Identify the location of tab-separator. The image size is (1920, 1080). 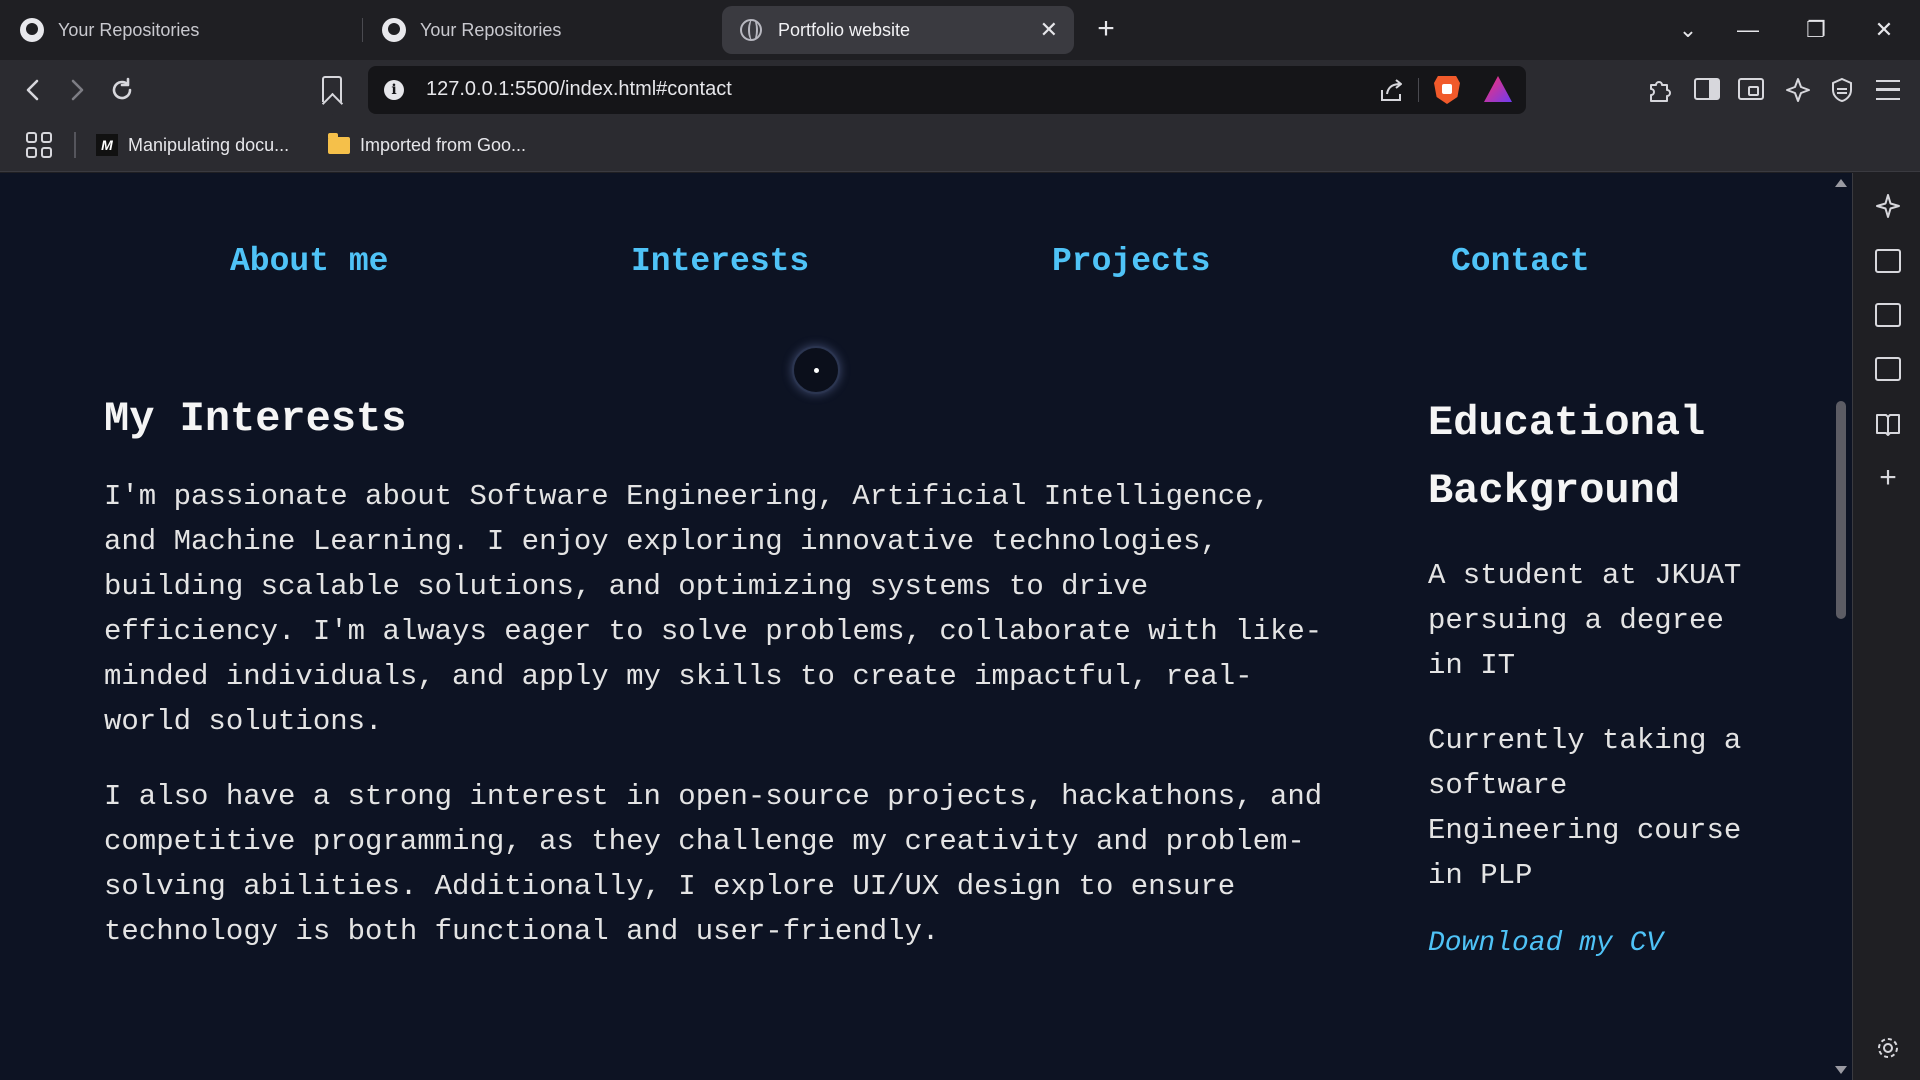
(362, 30).